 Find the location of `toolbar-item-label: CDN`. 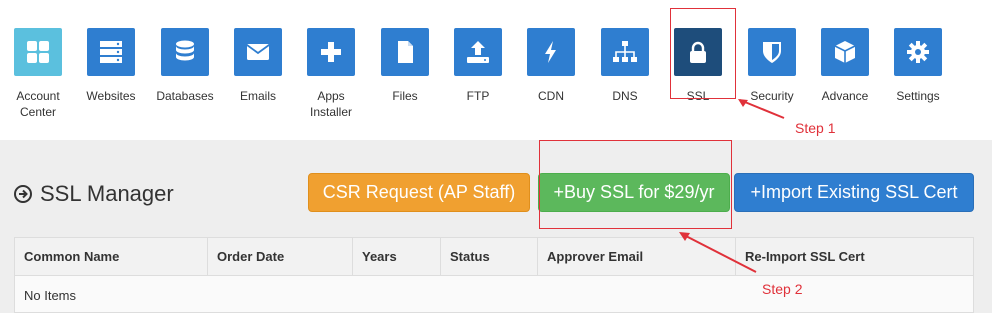

toolbar-item-label: CDN is located at coordinates (551, 96).